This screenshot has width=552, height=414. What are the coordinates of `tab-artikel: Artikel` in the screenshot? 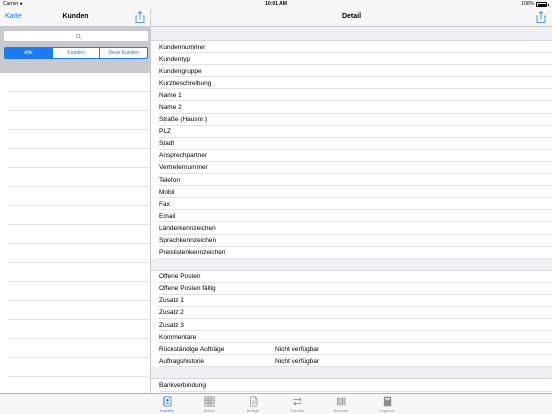 It's located at (209, 404).